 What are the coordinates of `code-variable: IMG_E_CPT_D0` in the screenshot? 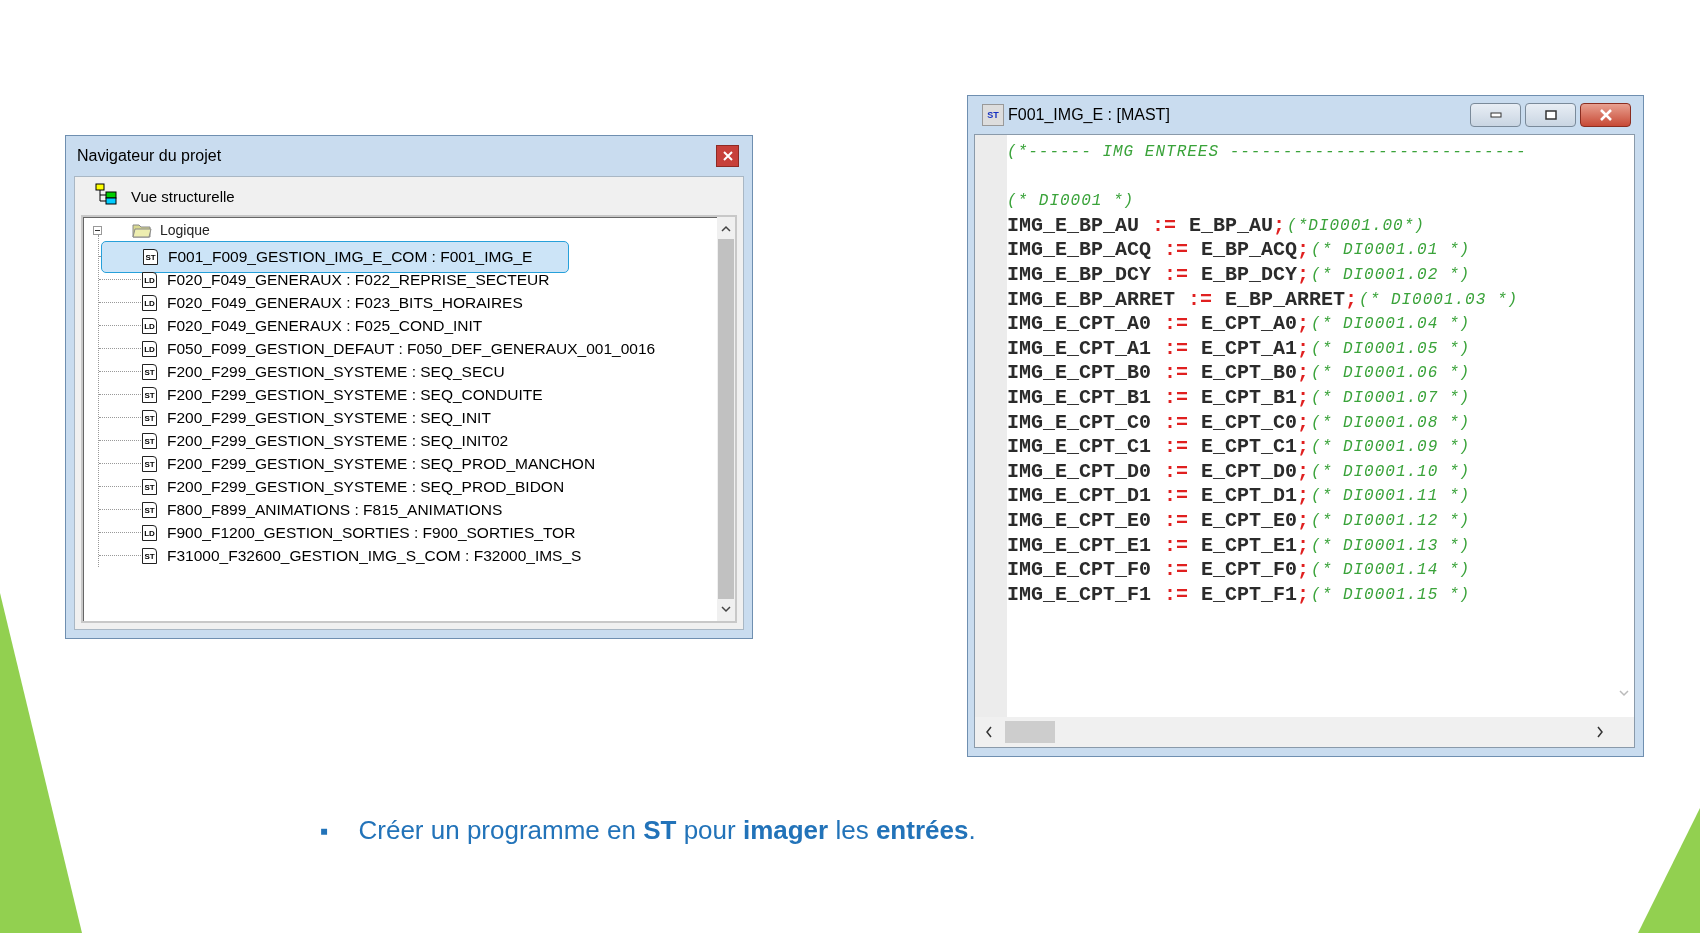 It's located at (1079, 472).